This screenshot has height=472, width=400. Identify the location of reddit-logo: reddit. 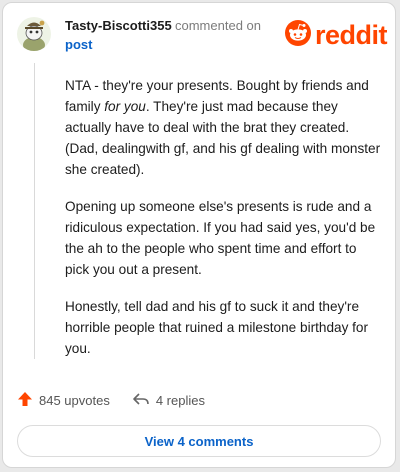
(336, 35).